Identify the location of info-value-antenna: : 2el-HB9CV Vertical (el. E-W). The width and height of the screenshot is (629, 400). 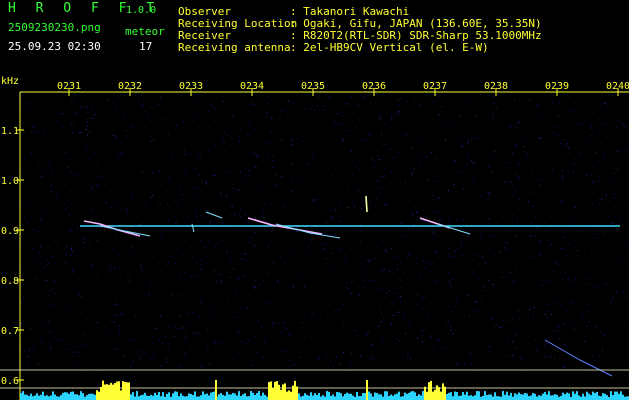
(389, 47).